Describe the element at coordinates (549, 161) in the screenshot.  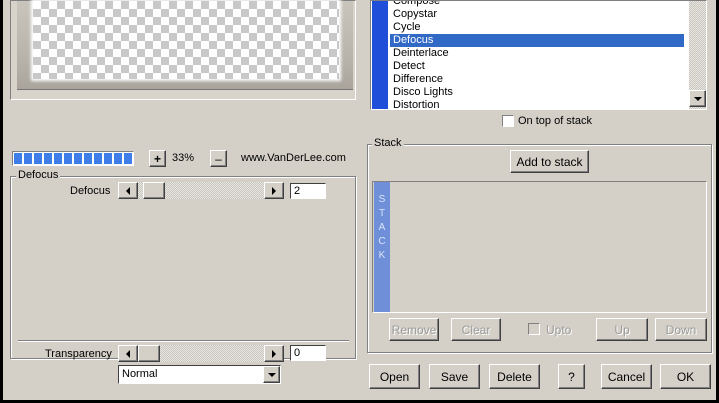
I see `add-to-stack-button: Add to stack` at that location.